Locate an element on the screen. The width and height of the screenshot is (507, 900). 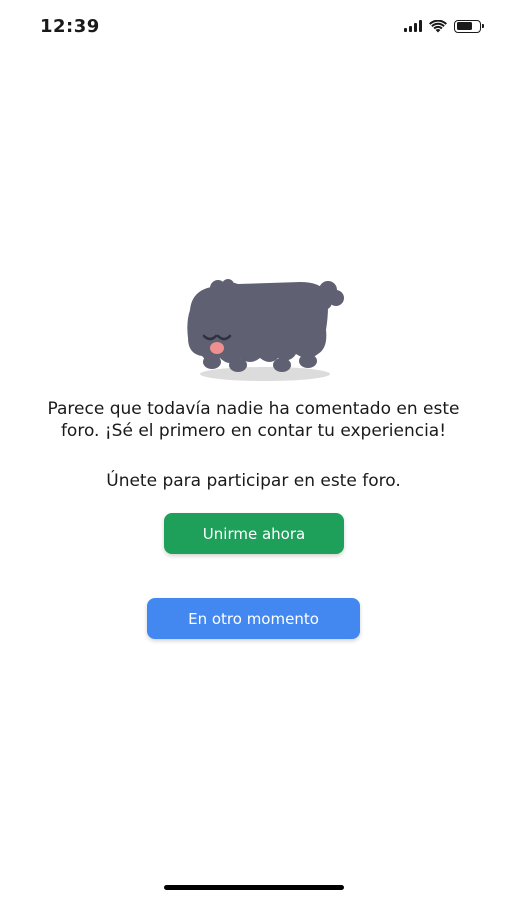
sheepdog-mascot-icon is located at coordinates (265, 330).